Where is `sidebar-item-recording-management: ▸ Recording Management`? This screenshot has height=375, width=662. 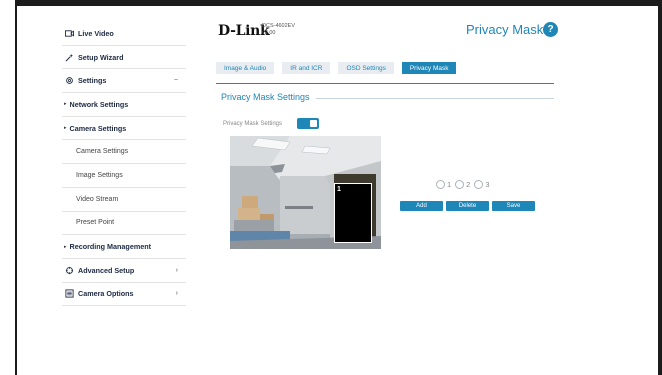
sidebar-item-recording-management: ▸ Recording Management is located at coordinates (124, 247).